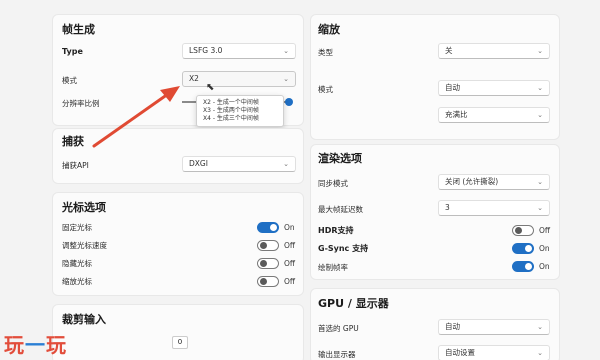 The height and width of the screenshot is (360, 600). I want to click on annotation-arrow, so click(136, 117).